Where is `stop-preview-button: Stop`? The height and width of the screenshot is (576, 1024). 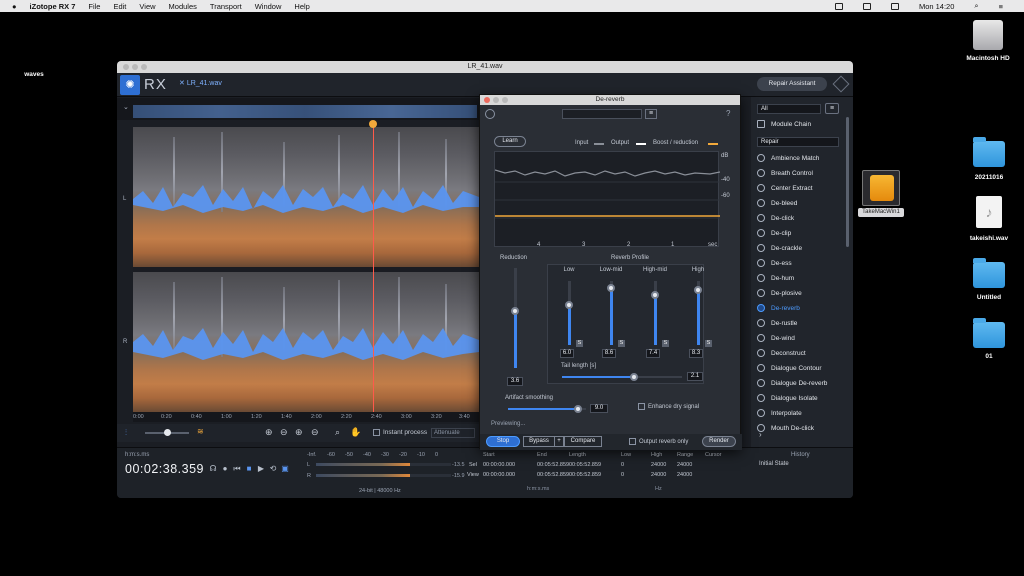 stop-preview-button: Stop is located at coordinates (503, 441).